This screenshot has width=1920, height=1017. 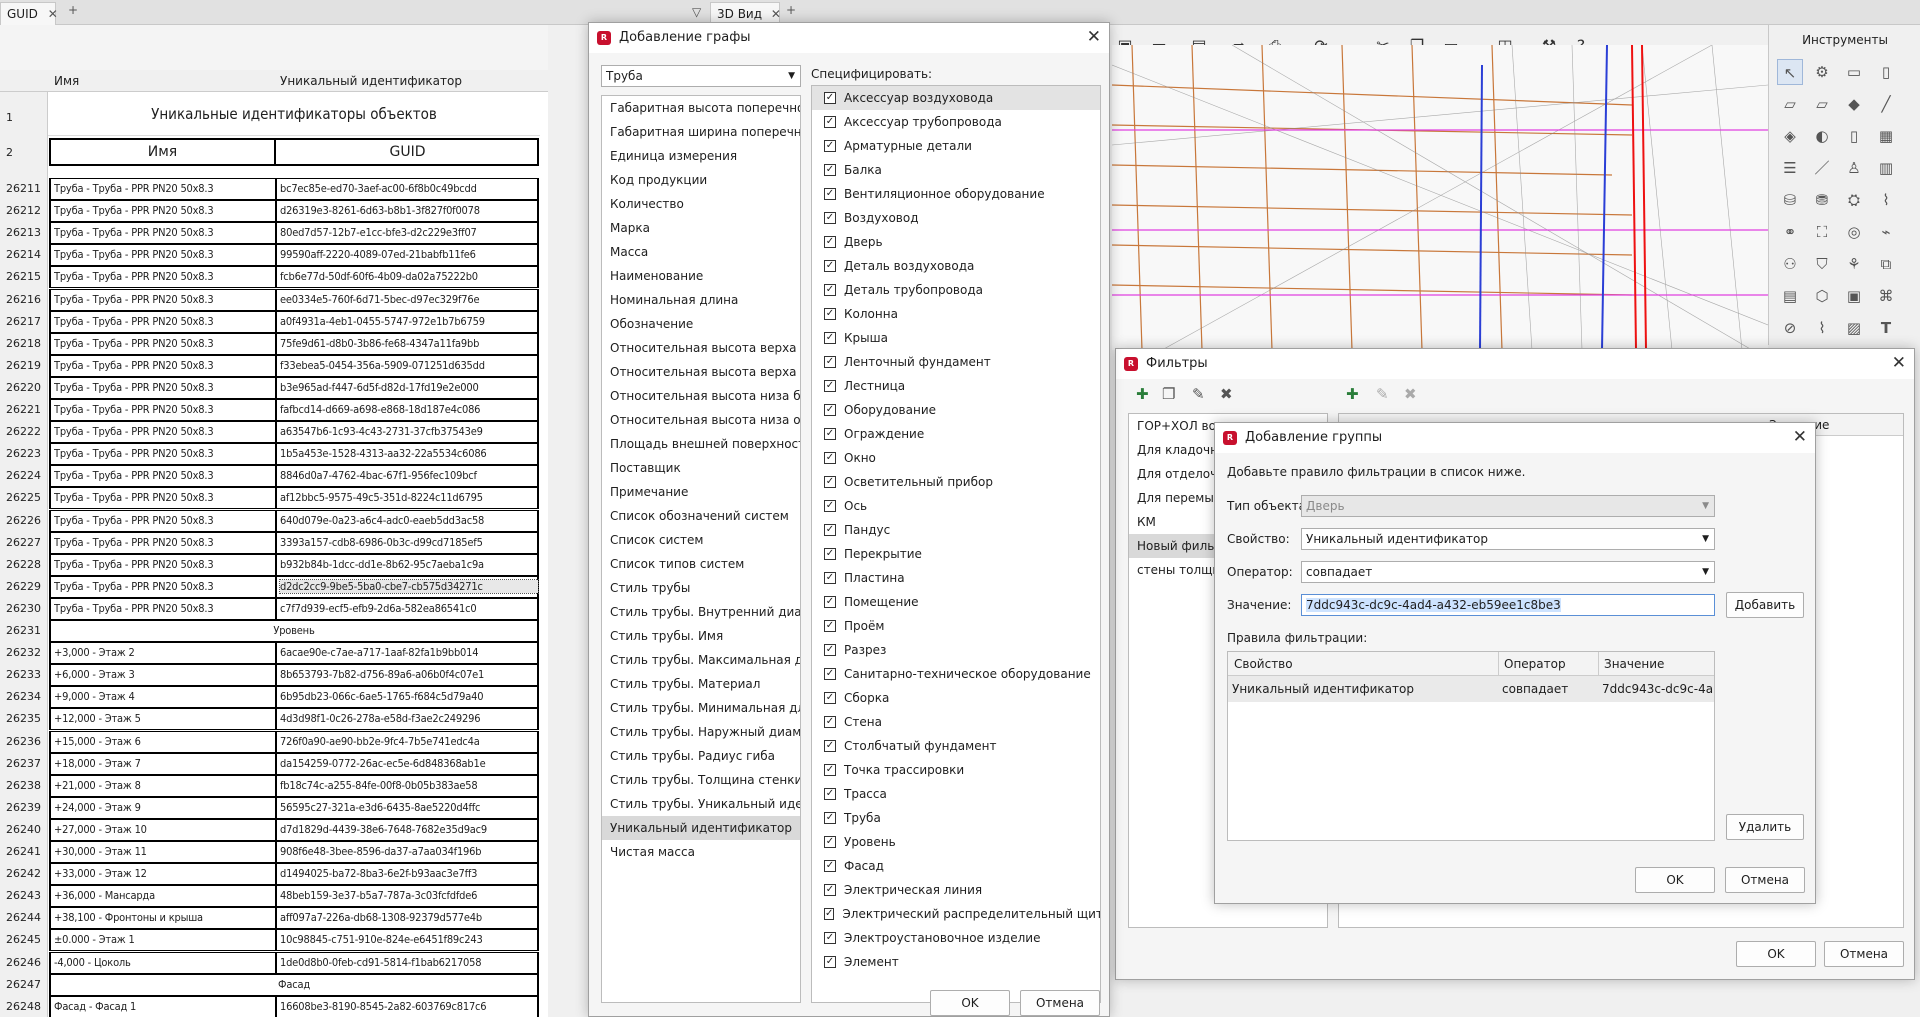 I want to click on slab-tool-icon: ▱, so click(x=1822, y=104).